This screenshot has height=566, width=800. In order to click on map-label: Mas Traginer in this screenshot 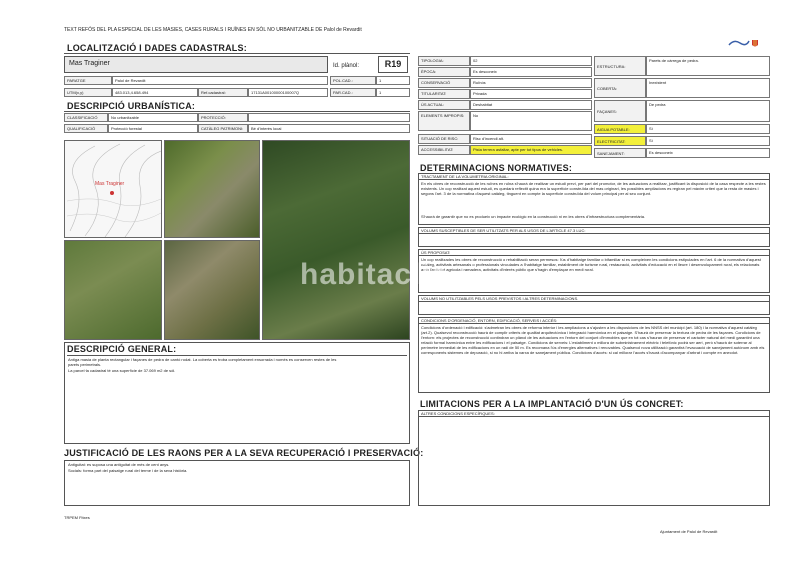, I will do `click(110, 184)`.